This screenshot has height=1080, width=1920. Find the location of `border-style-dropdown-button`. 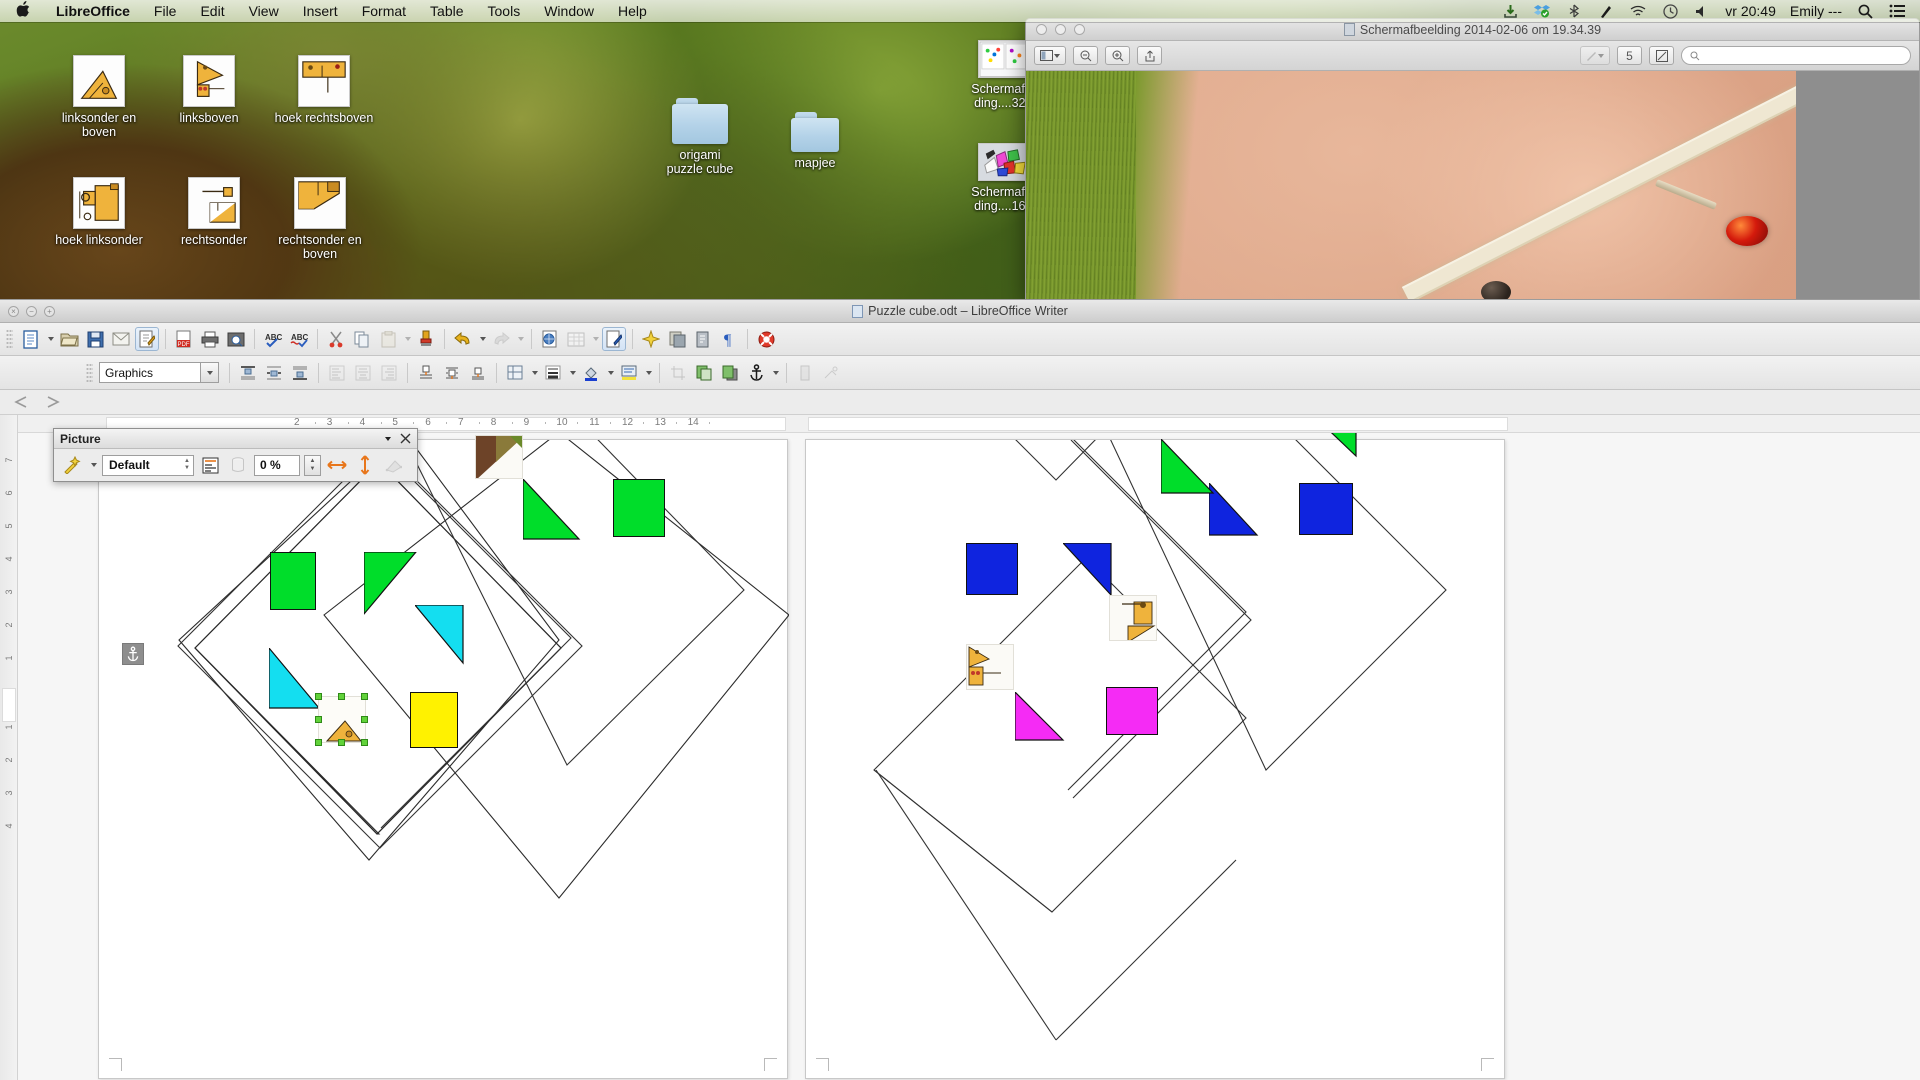

border-style-dropdown-button is located at coordinates (572, 373).